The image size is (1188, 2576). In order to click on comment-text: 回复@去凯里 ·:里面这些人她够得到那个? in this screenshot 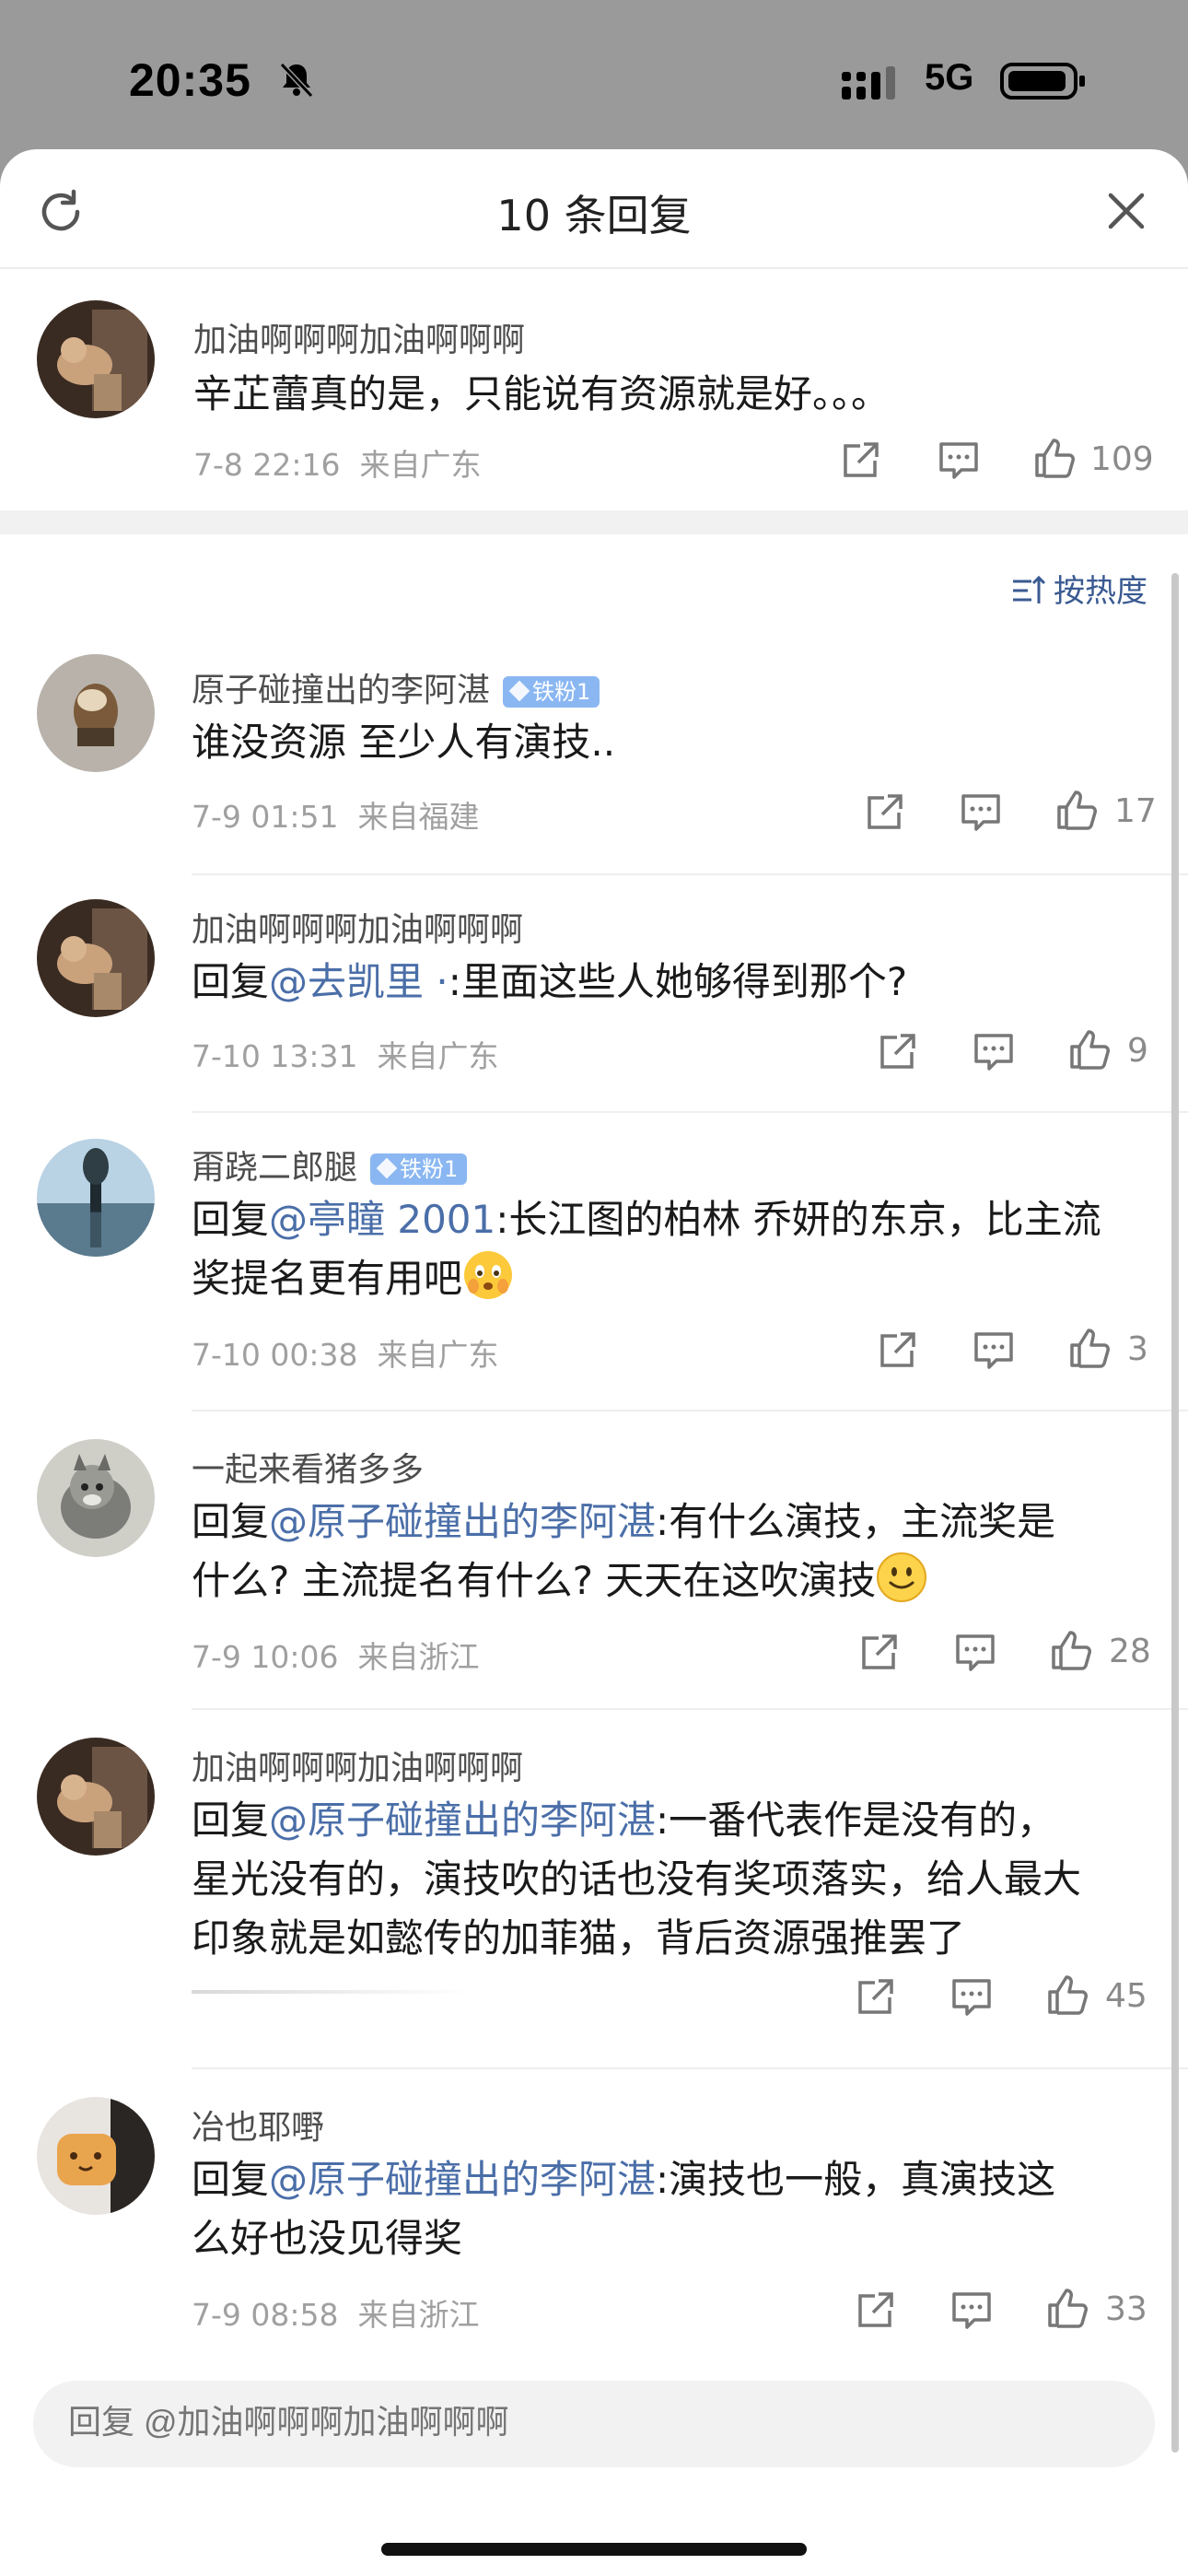, I will do `click(549, 982)`.